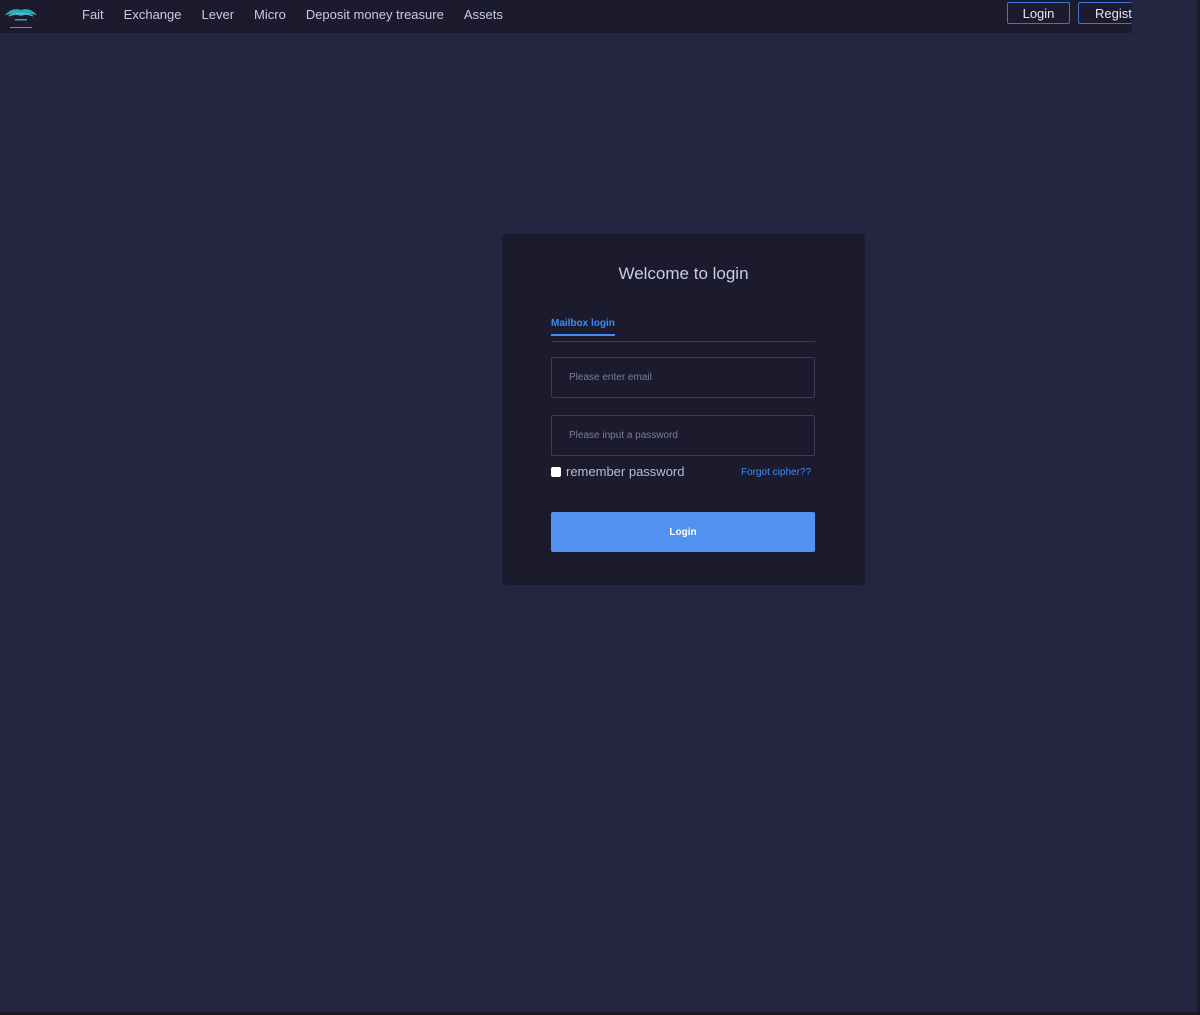 Image resolution: width=1200 pixels, height=1015 pixels. What do you see at coordinates (93, 14) in the screenshot?
I see `nav-link-fait: Fait` at bounding box center [93, 14].